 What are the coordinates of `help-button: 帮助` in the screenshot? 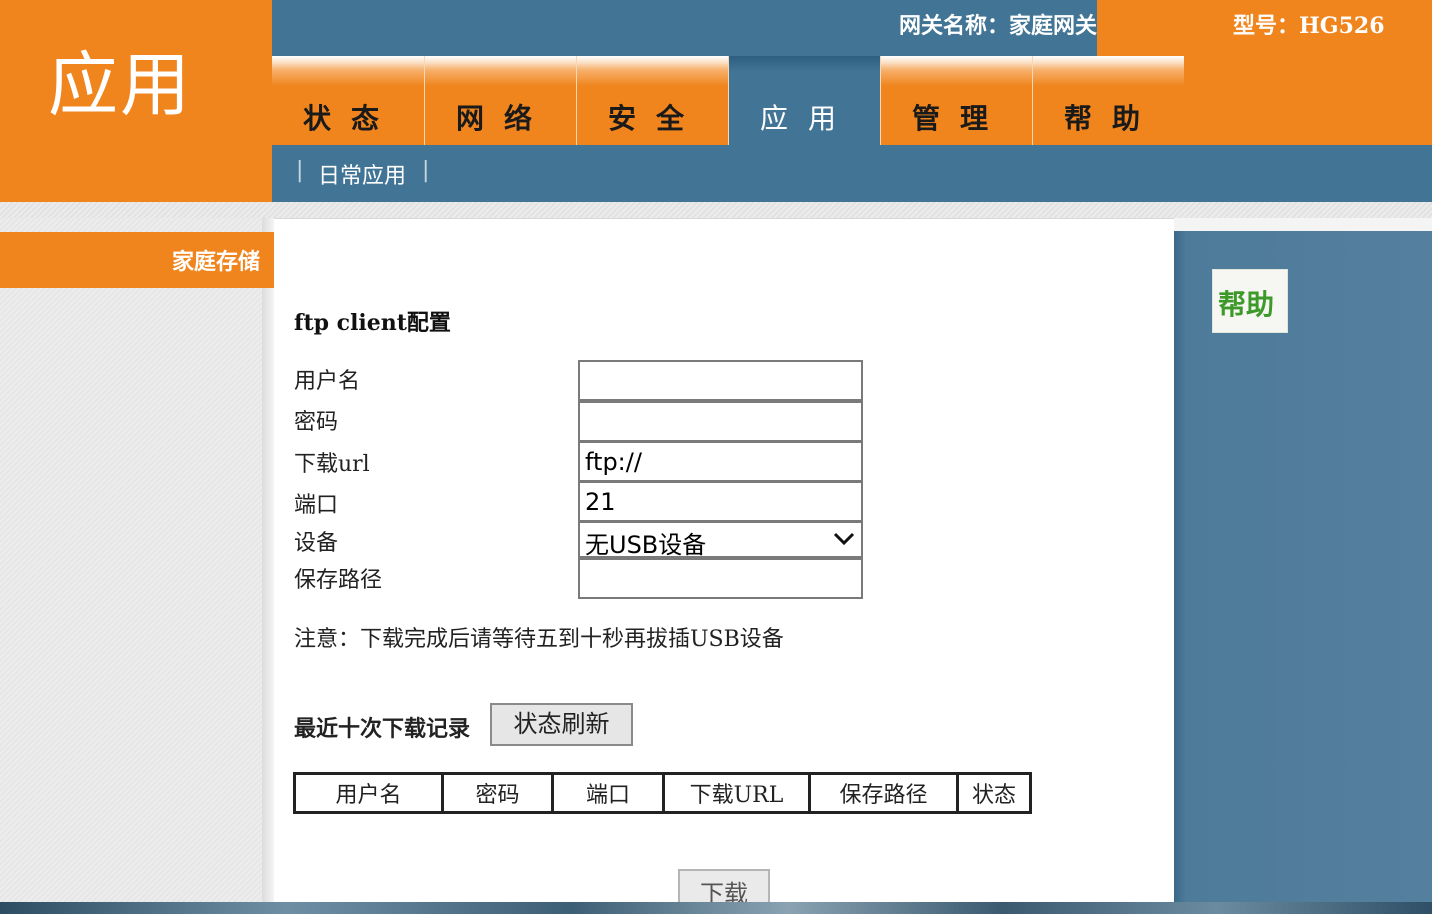 It's located at (1250, 301).